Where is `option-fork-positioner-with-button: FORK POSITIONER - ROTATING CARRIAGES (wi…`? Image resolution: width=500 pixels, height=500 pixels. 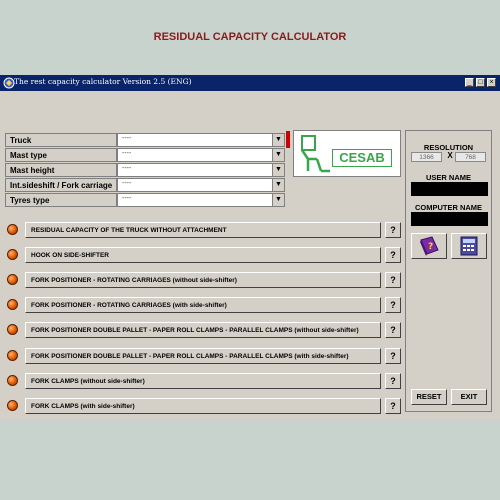
option-fork-positioner-with-button: FORK POSITIONER - ROTATING CARRIAGES (wi… is located at coordinates (203, 305).